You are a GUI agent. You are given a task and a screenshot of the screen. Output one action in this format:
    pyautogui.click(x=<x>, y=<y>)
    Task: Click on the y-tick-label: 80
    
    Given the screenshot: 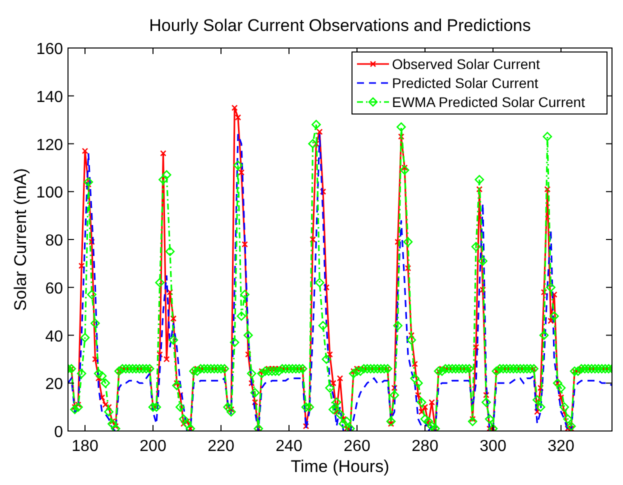 What is the action you would take?
    pyautogui.click(x=54, y=241)
    